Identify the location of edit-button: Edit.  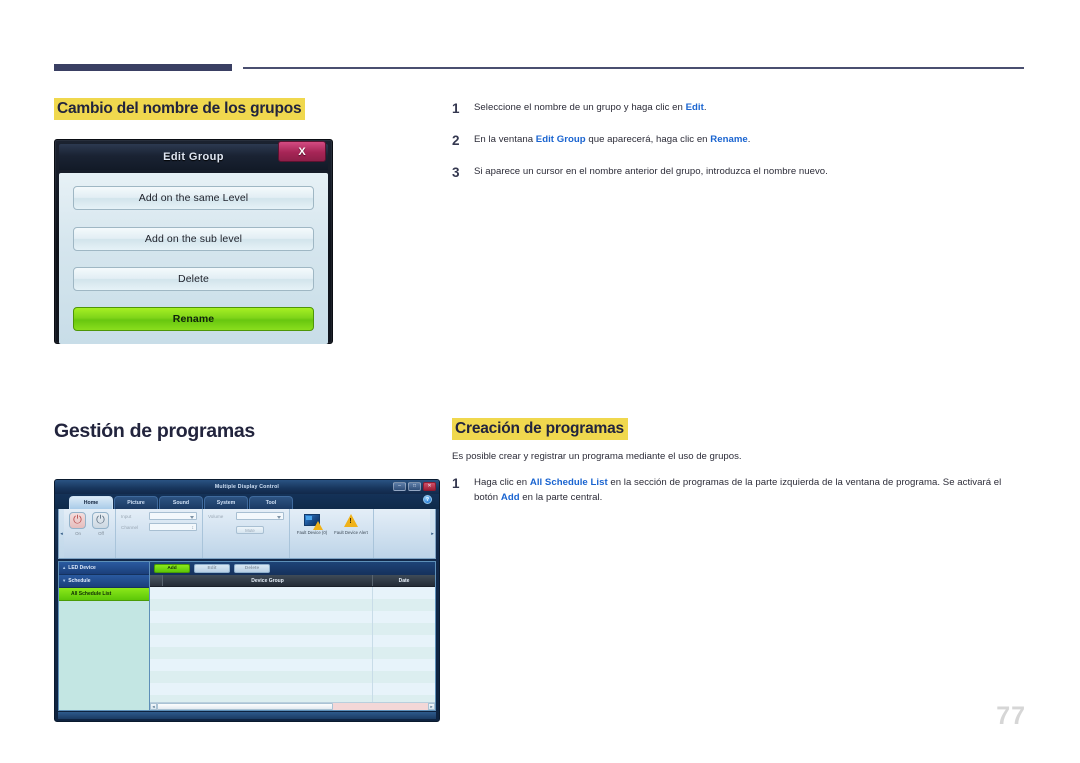
(212, 569).